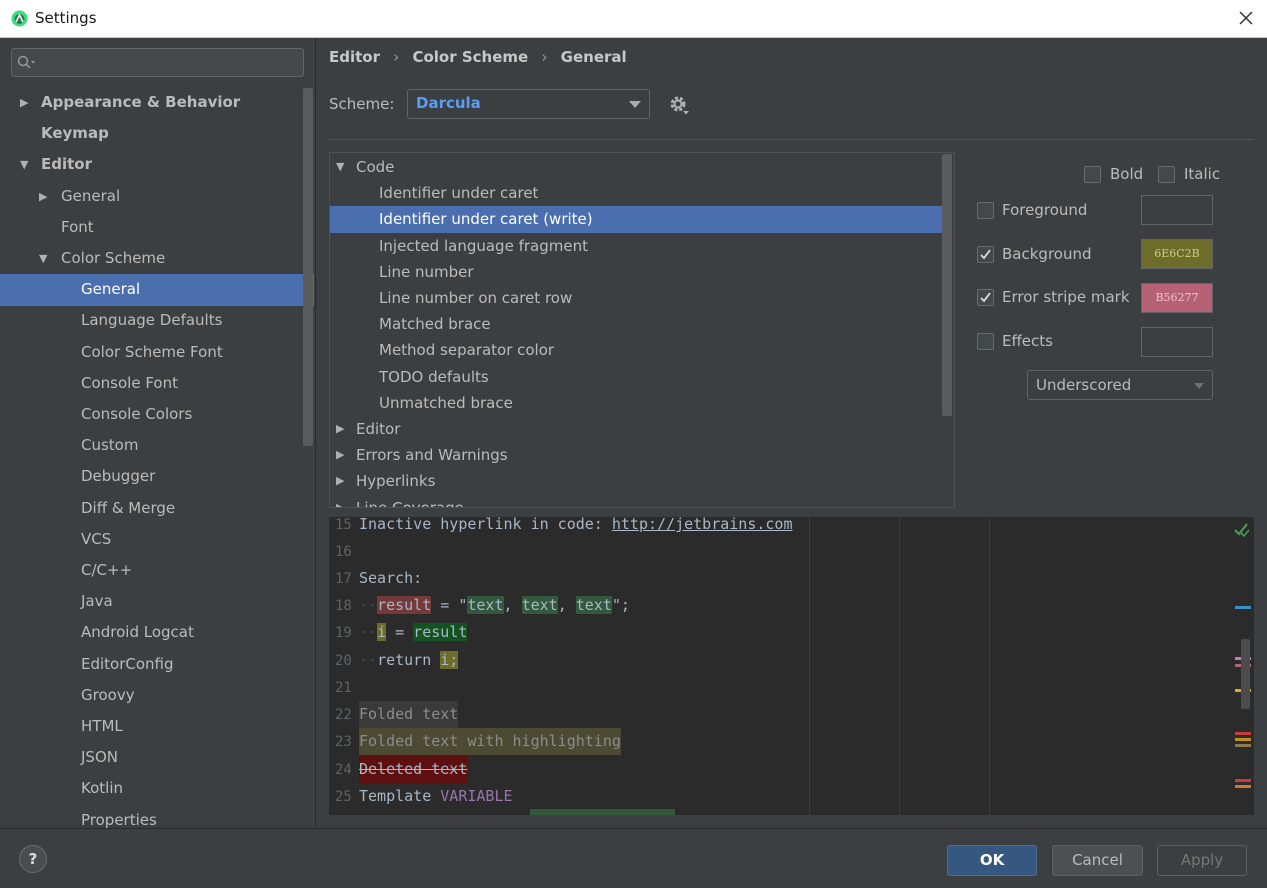  I want to click on preview-scrollbar, so click(1245, 674).